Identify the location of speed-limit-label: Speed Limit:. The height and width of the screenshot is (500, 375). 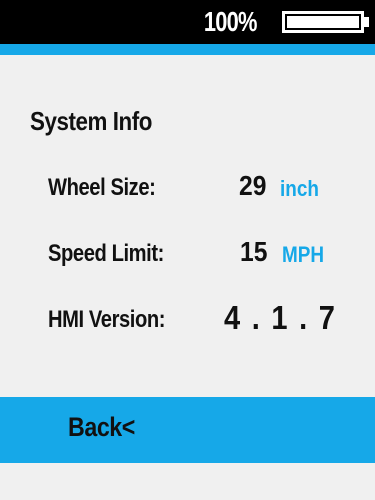
(106, 253).